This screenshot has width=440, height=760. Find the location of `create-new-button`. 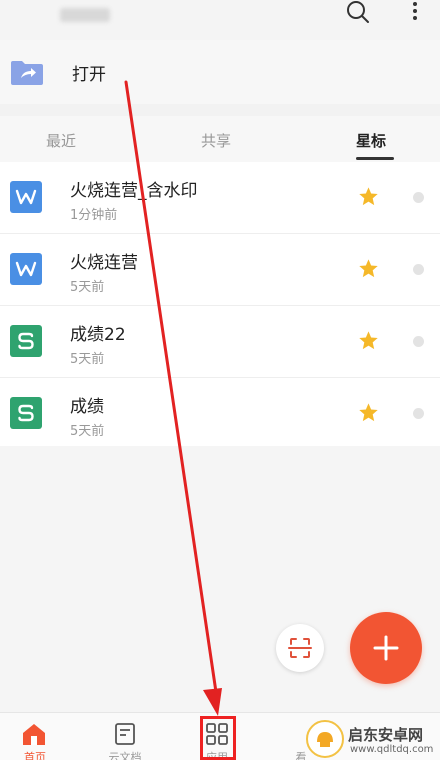

create-new-button is located at coordinates (386, 648).